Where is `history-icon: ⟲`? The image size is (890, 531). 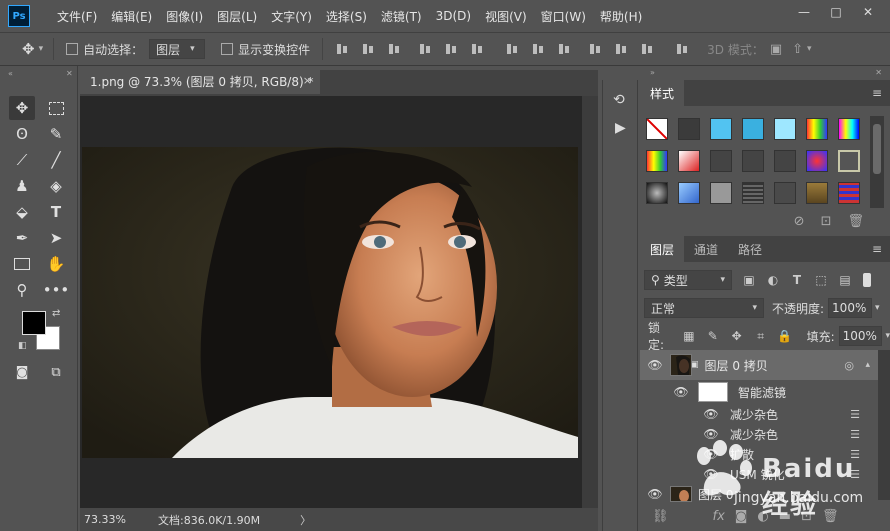 history-icon: ⟲ is located at coordinates (619, 100).